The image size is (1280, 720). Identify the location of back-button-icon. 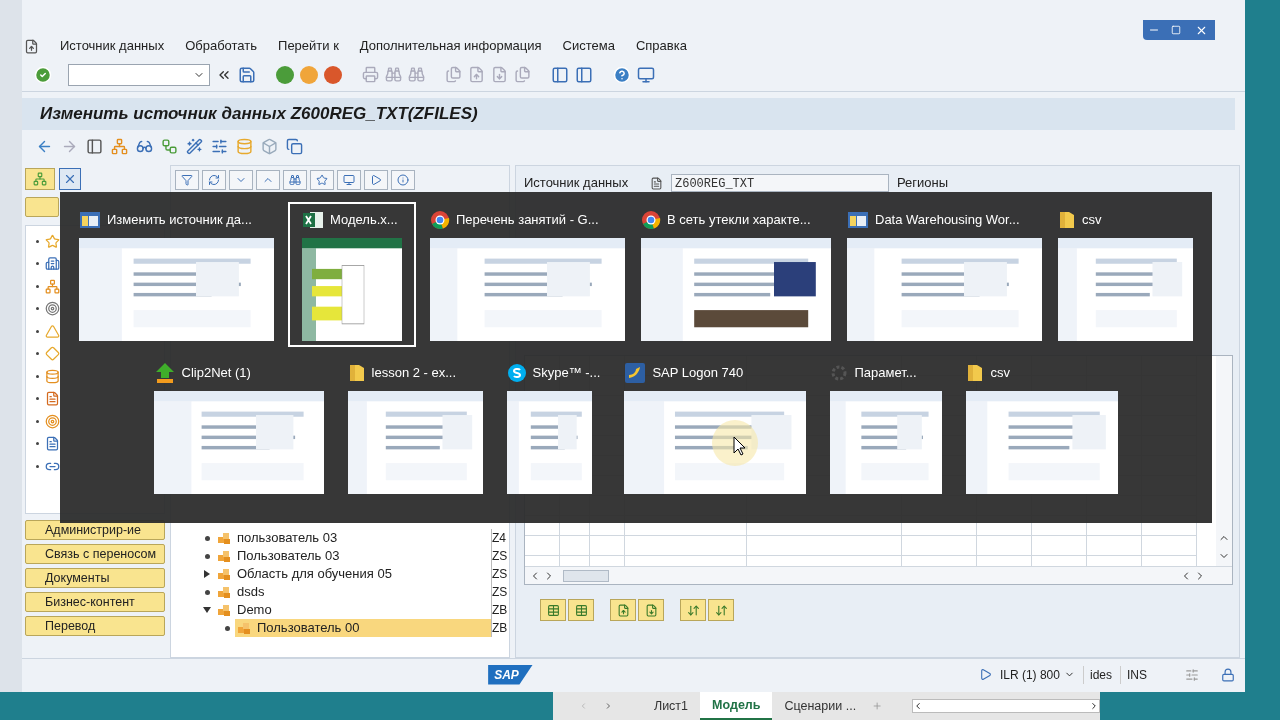
(285, 74).